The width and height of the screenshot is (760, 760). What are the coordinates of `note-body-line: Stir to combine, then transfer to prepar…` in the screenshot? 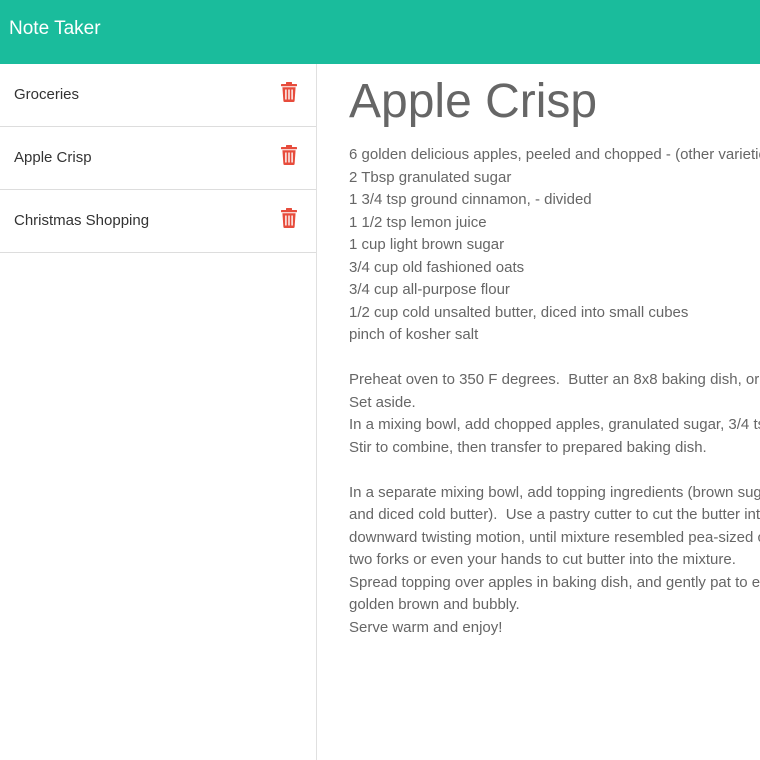 It's located at (528, 447).